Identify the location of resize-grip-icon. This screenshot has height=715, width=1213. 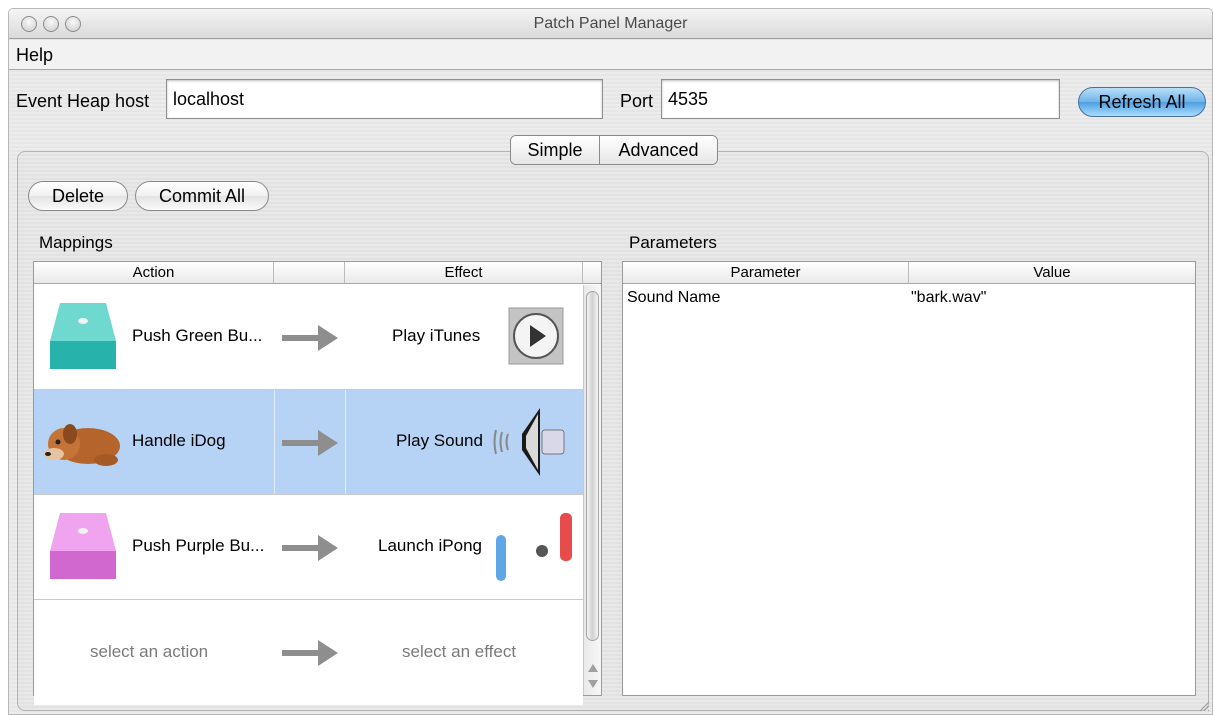
(1204, 706).